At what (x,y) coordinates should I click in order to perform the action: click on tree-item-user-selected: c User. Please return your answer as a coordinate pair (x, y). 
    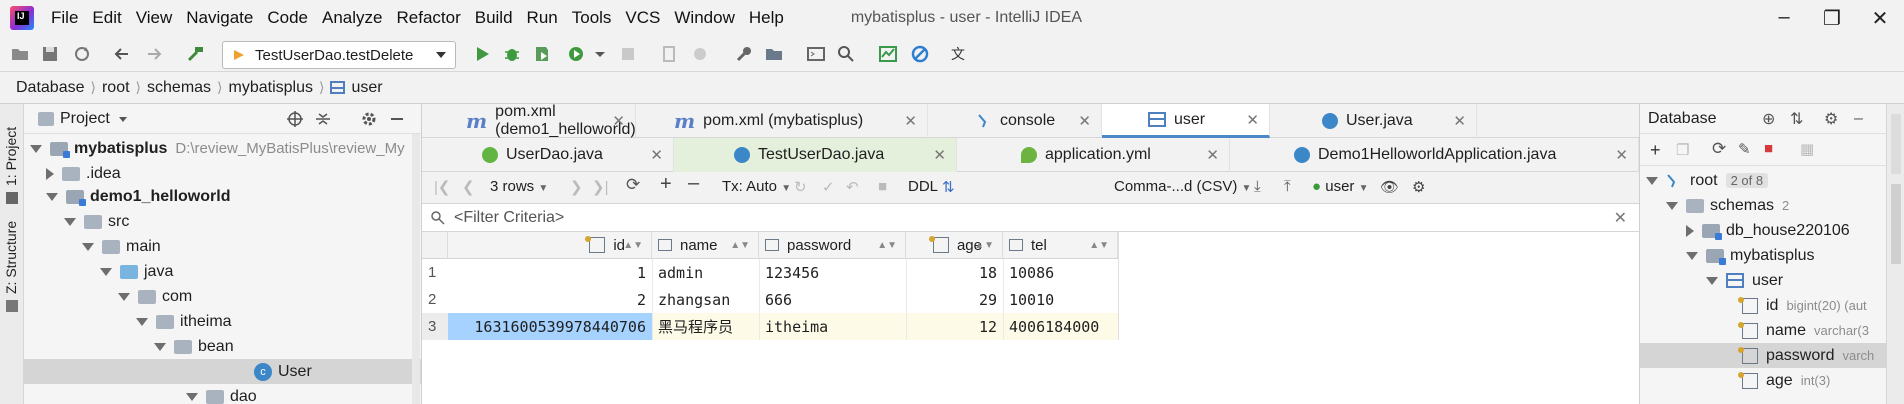
    Looking at the image, I should click on (222, 371).